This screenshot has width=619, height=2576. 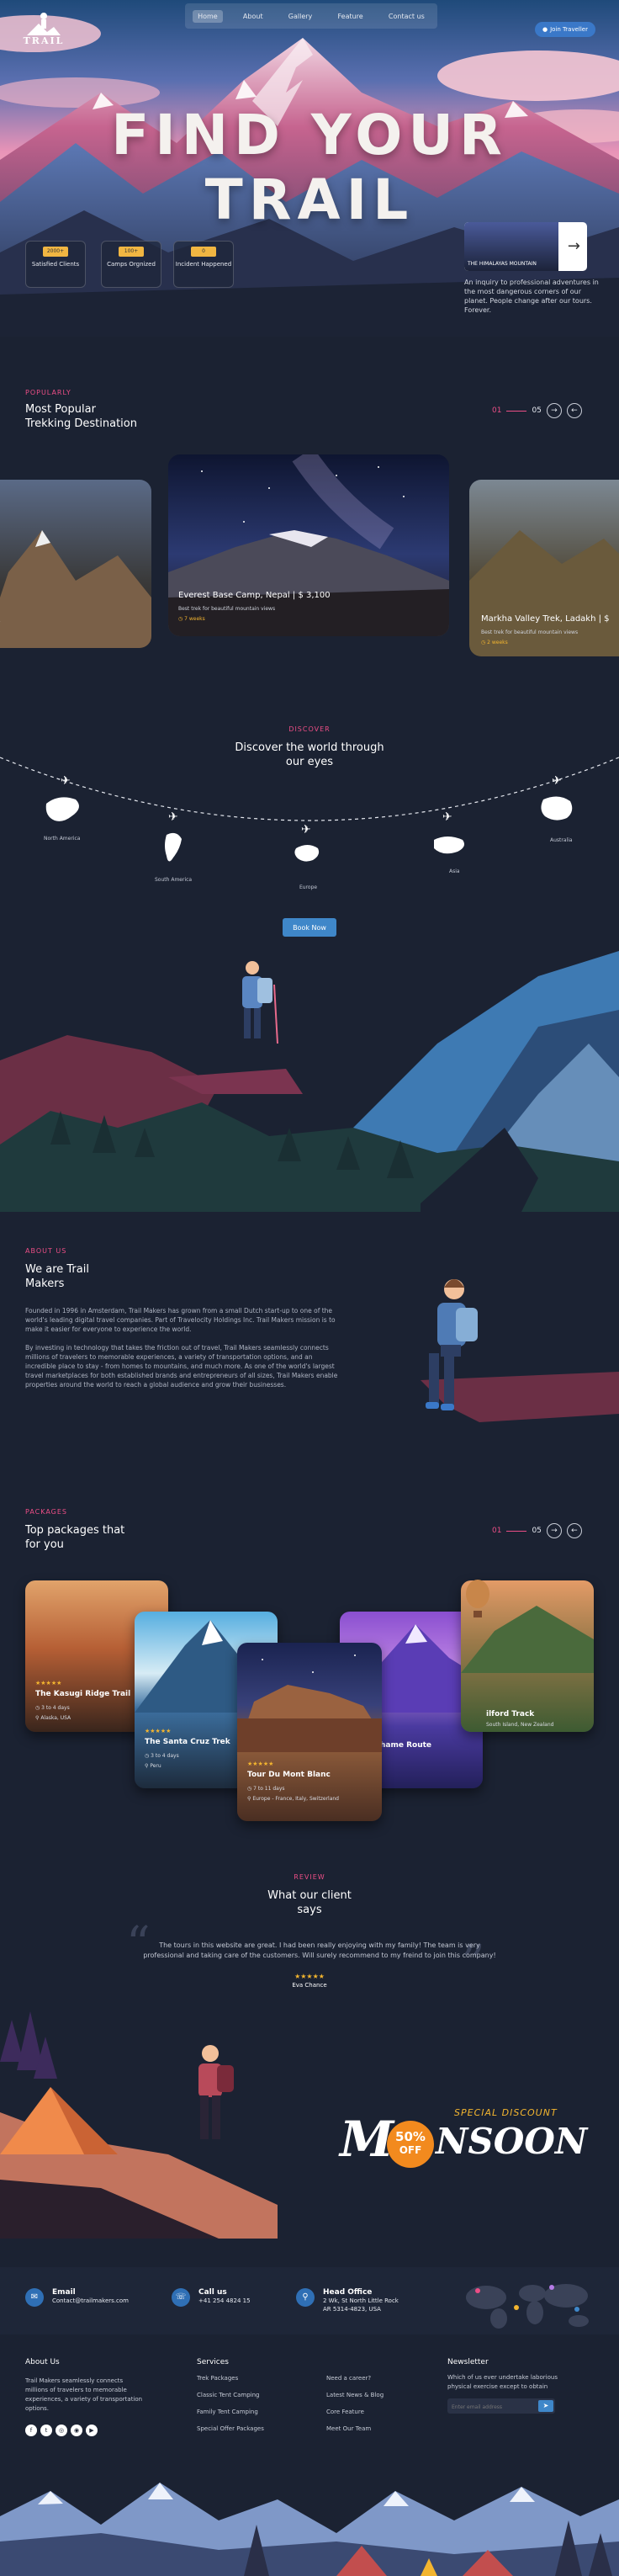 I want to click on location-text: Peru, so click(x=155, y=1766).